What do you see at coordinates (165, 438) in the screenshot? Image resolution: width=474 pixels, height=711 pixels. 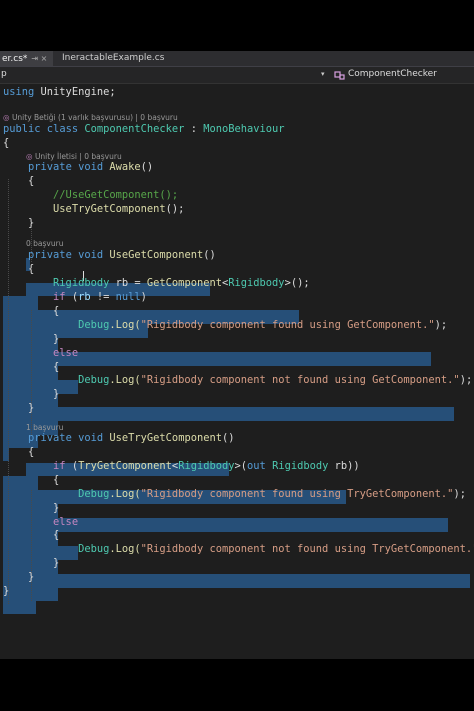 I see `method-name: UseTryGetComponent` at bounding box center [165, 438].